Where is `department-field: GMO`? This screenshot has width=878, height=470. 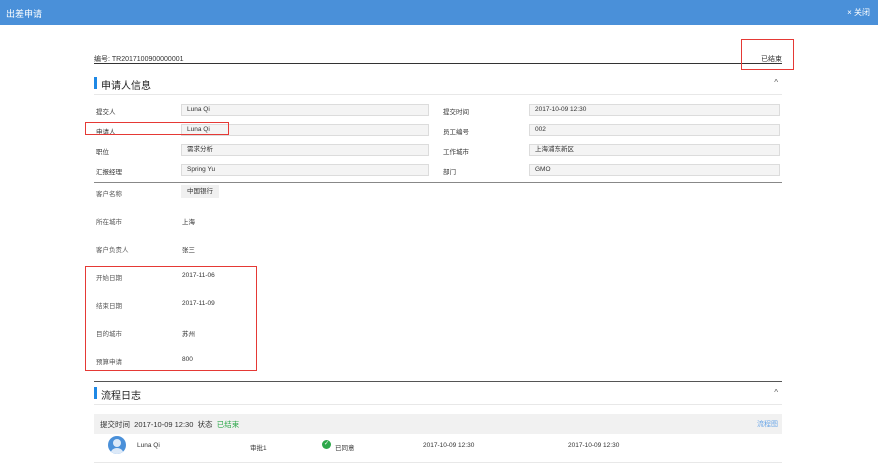
department-field: GMO is located at coordinates (654, 170).